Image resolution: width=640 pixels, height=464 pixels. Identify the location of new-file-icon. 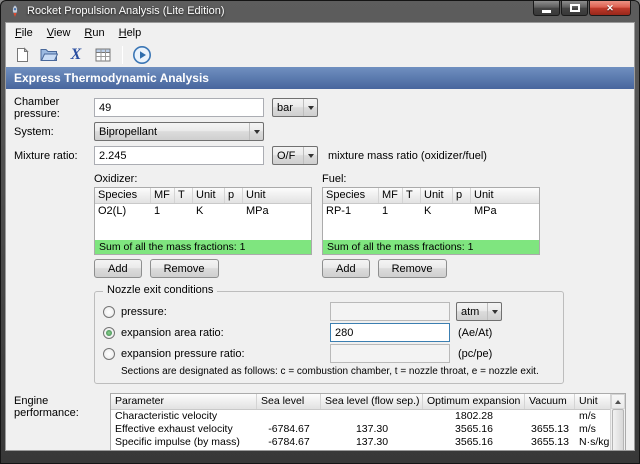
(22, 54).